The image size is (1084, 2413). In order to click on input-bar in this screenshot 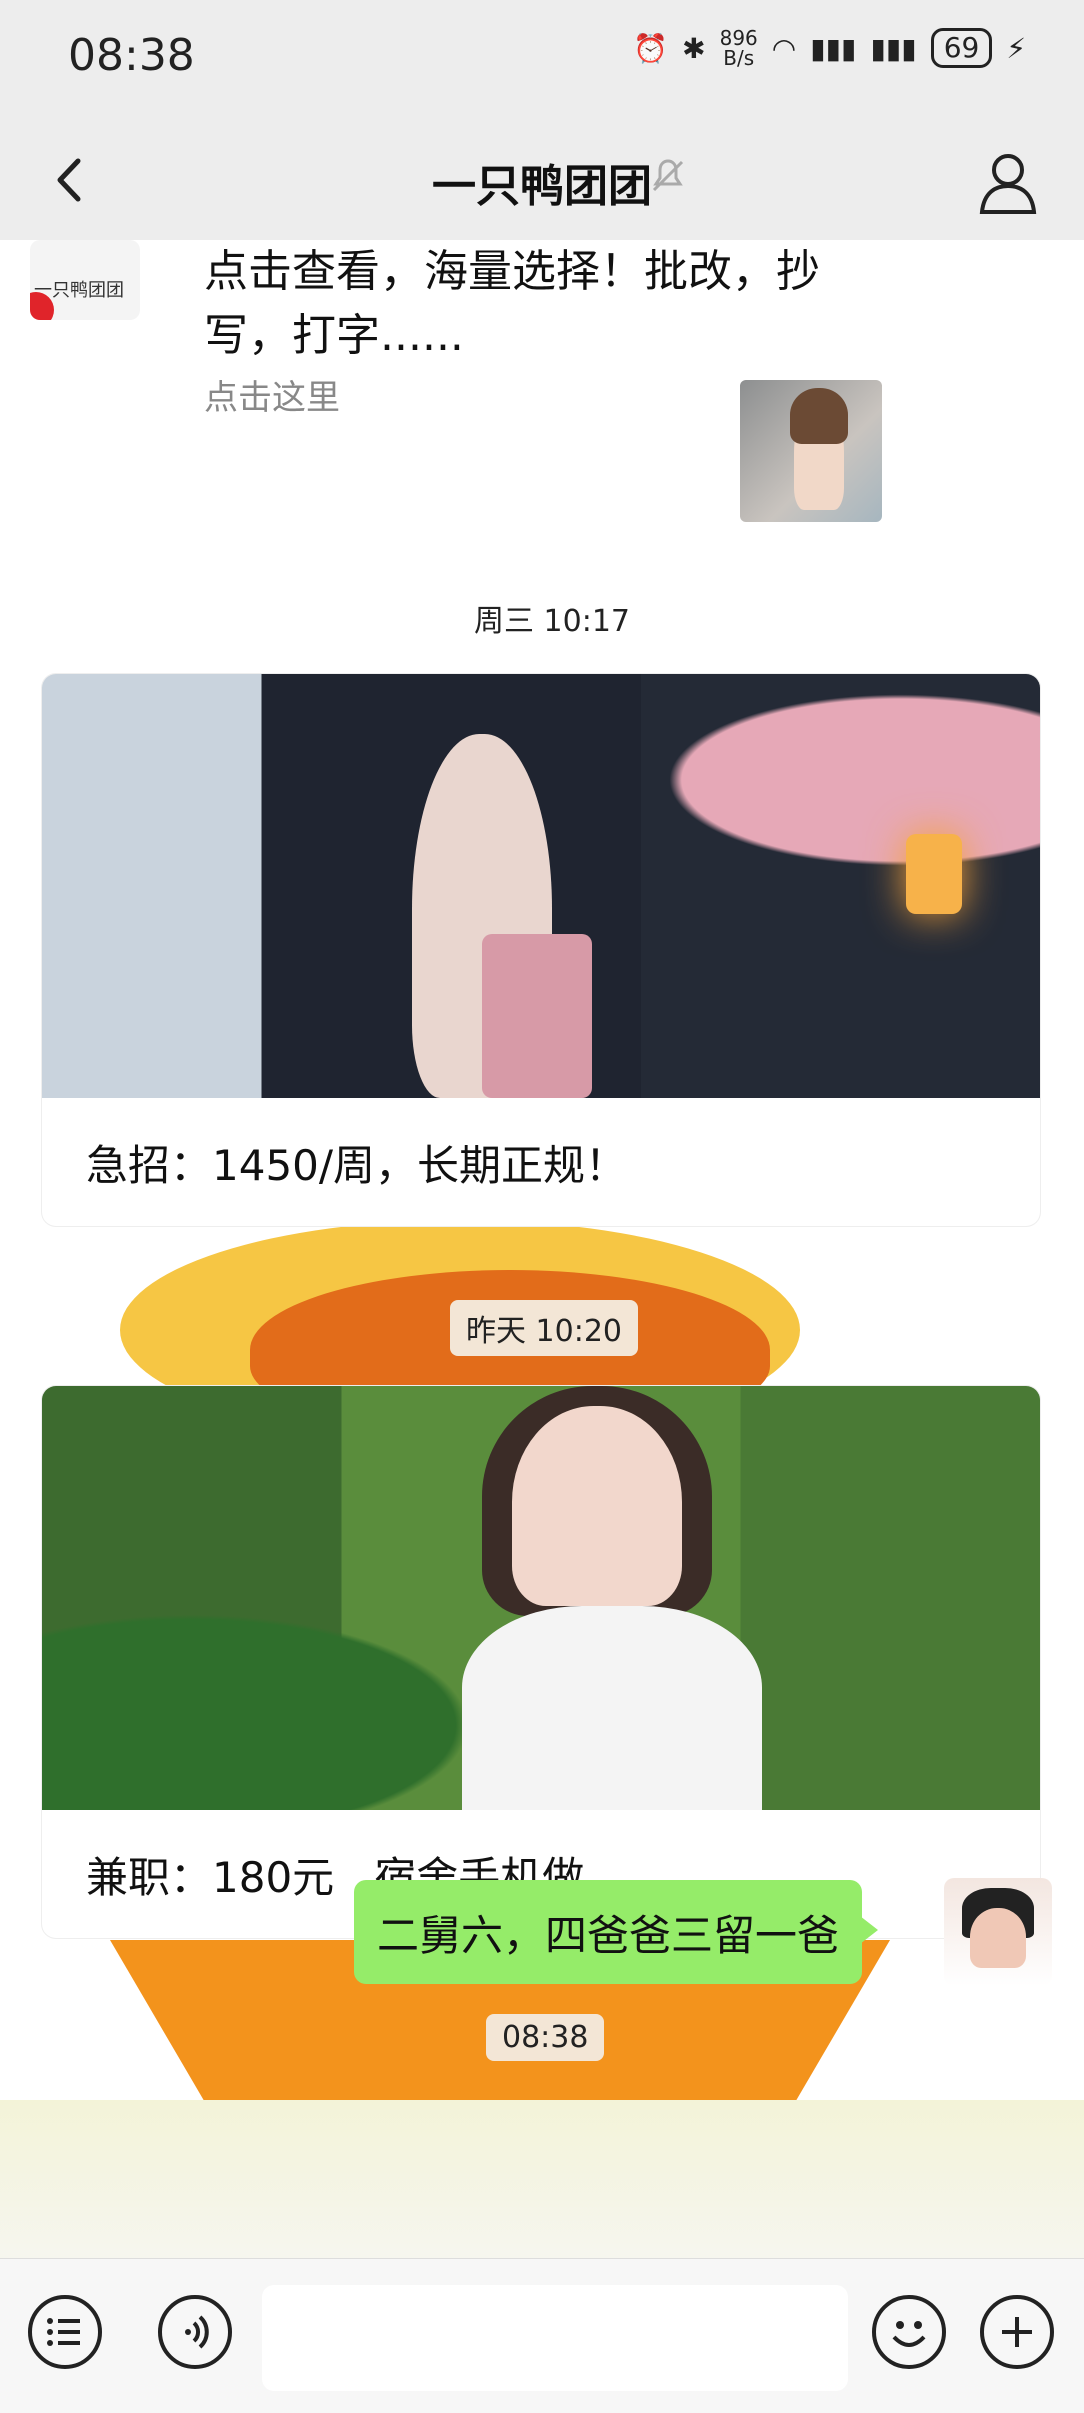, I will do `click(542, 2335)`.